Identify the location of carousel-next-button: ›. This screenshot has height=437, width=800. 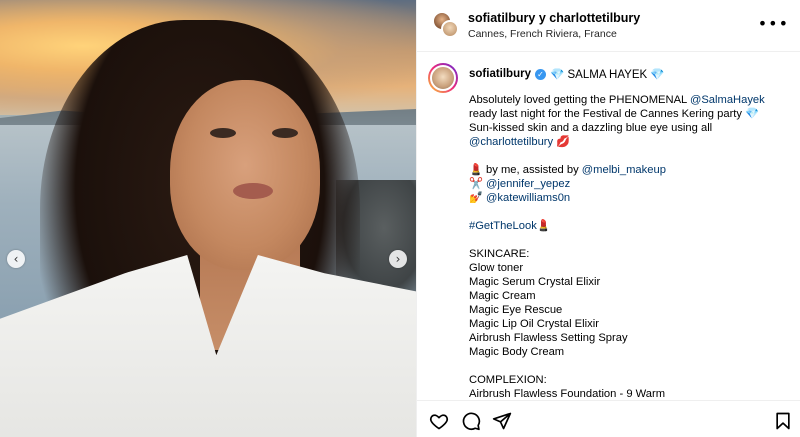
(398, 259).